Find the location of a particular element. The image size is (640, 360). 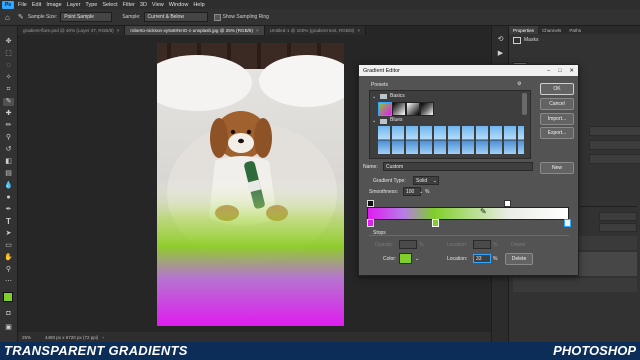

preset-group-basics: Basics is located at coordinates (397, 96).